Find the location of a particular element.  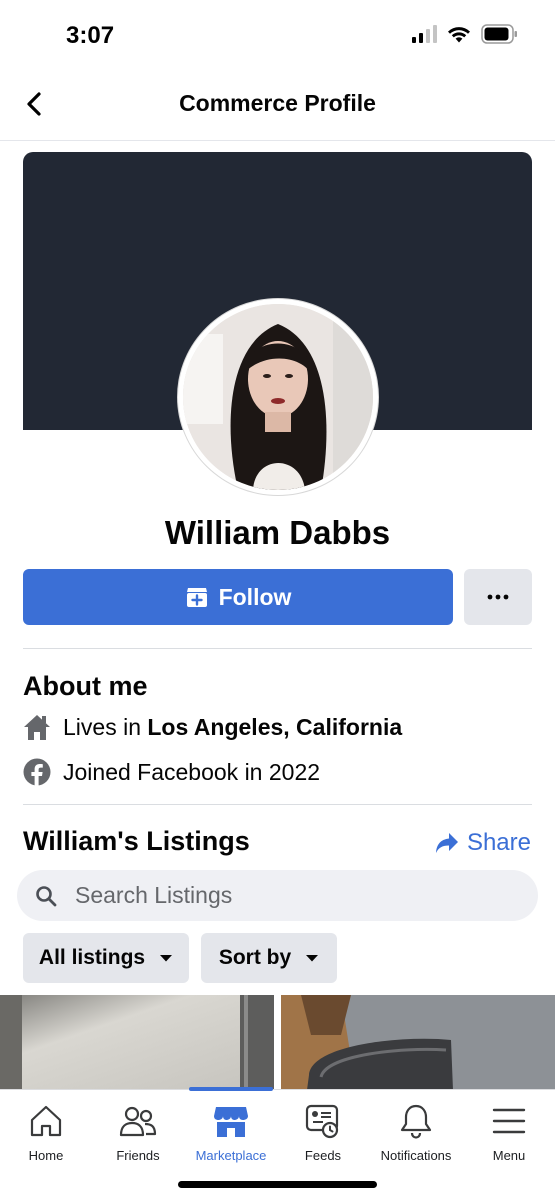

tab-friends: Friends is located at coordinates (138, 1130).